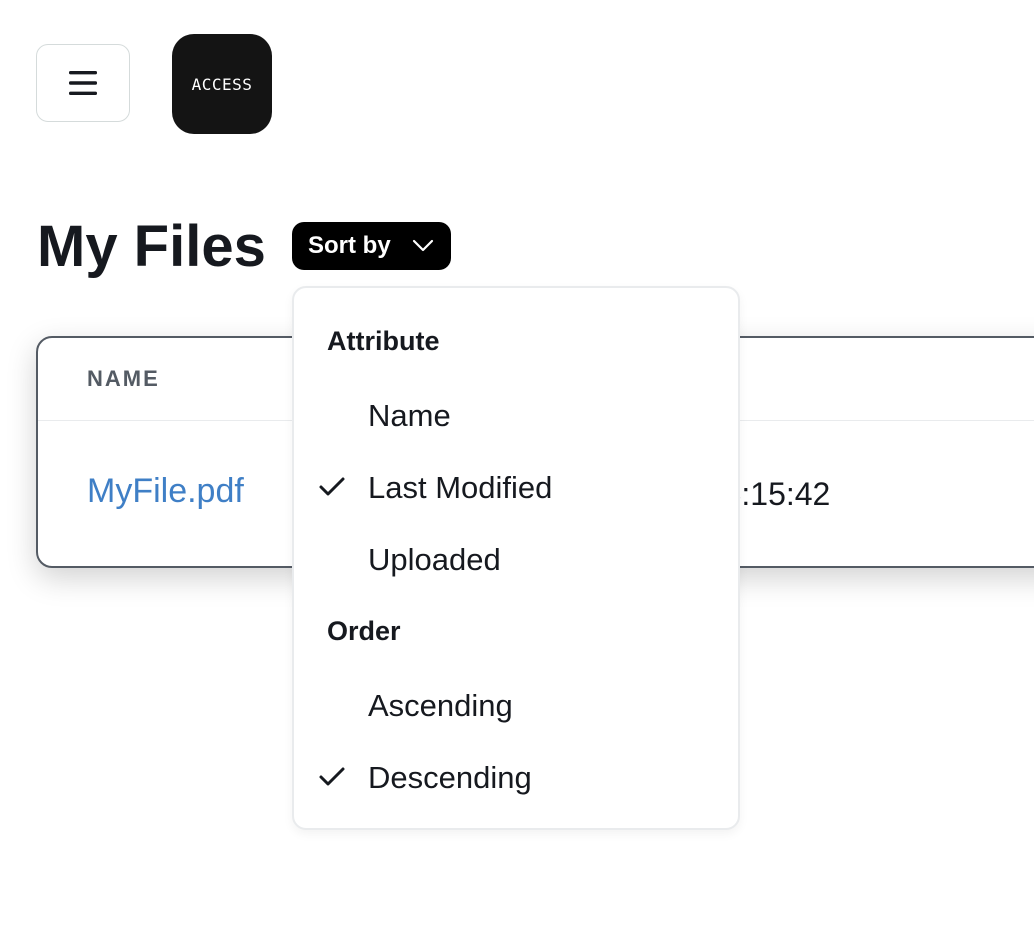 The height and width of the screenshot is (944, 1034). What do you see at coordinates (434, 559) in the screenshot?
I see `option-label: Uploaded` at bounding box center [434, 559].